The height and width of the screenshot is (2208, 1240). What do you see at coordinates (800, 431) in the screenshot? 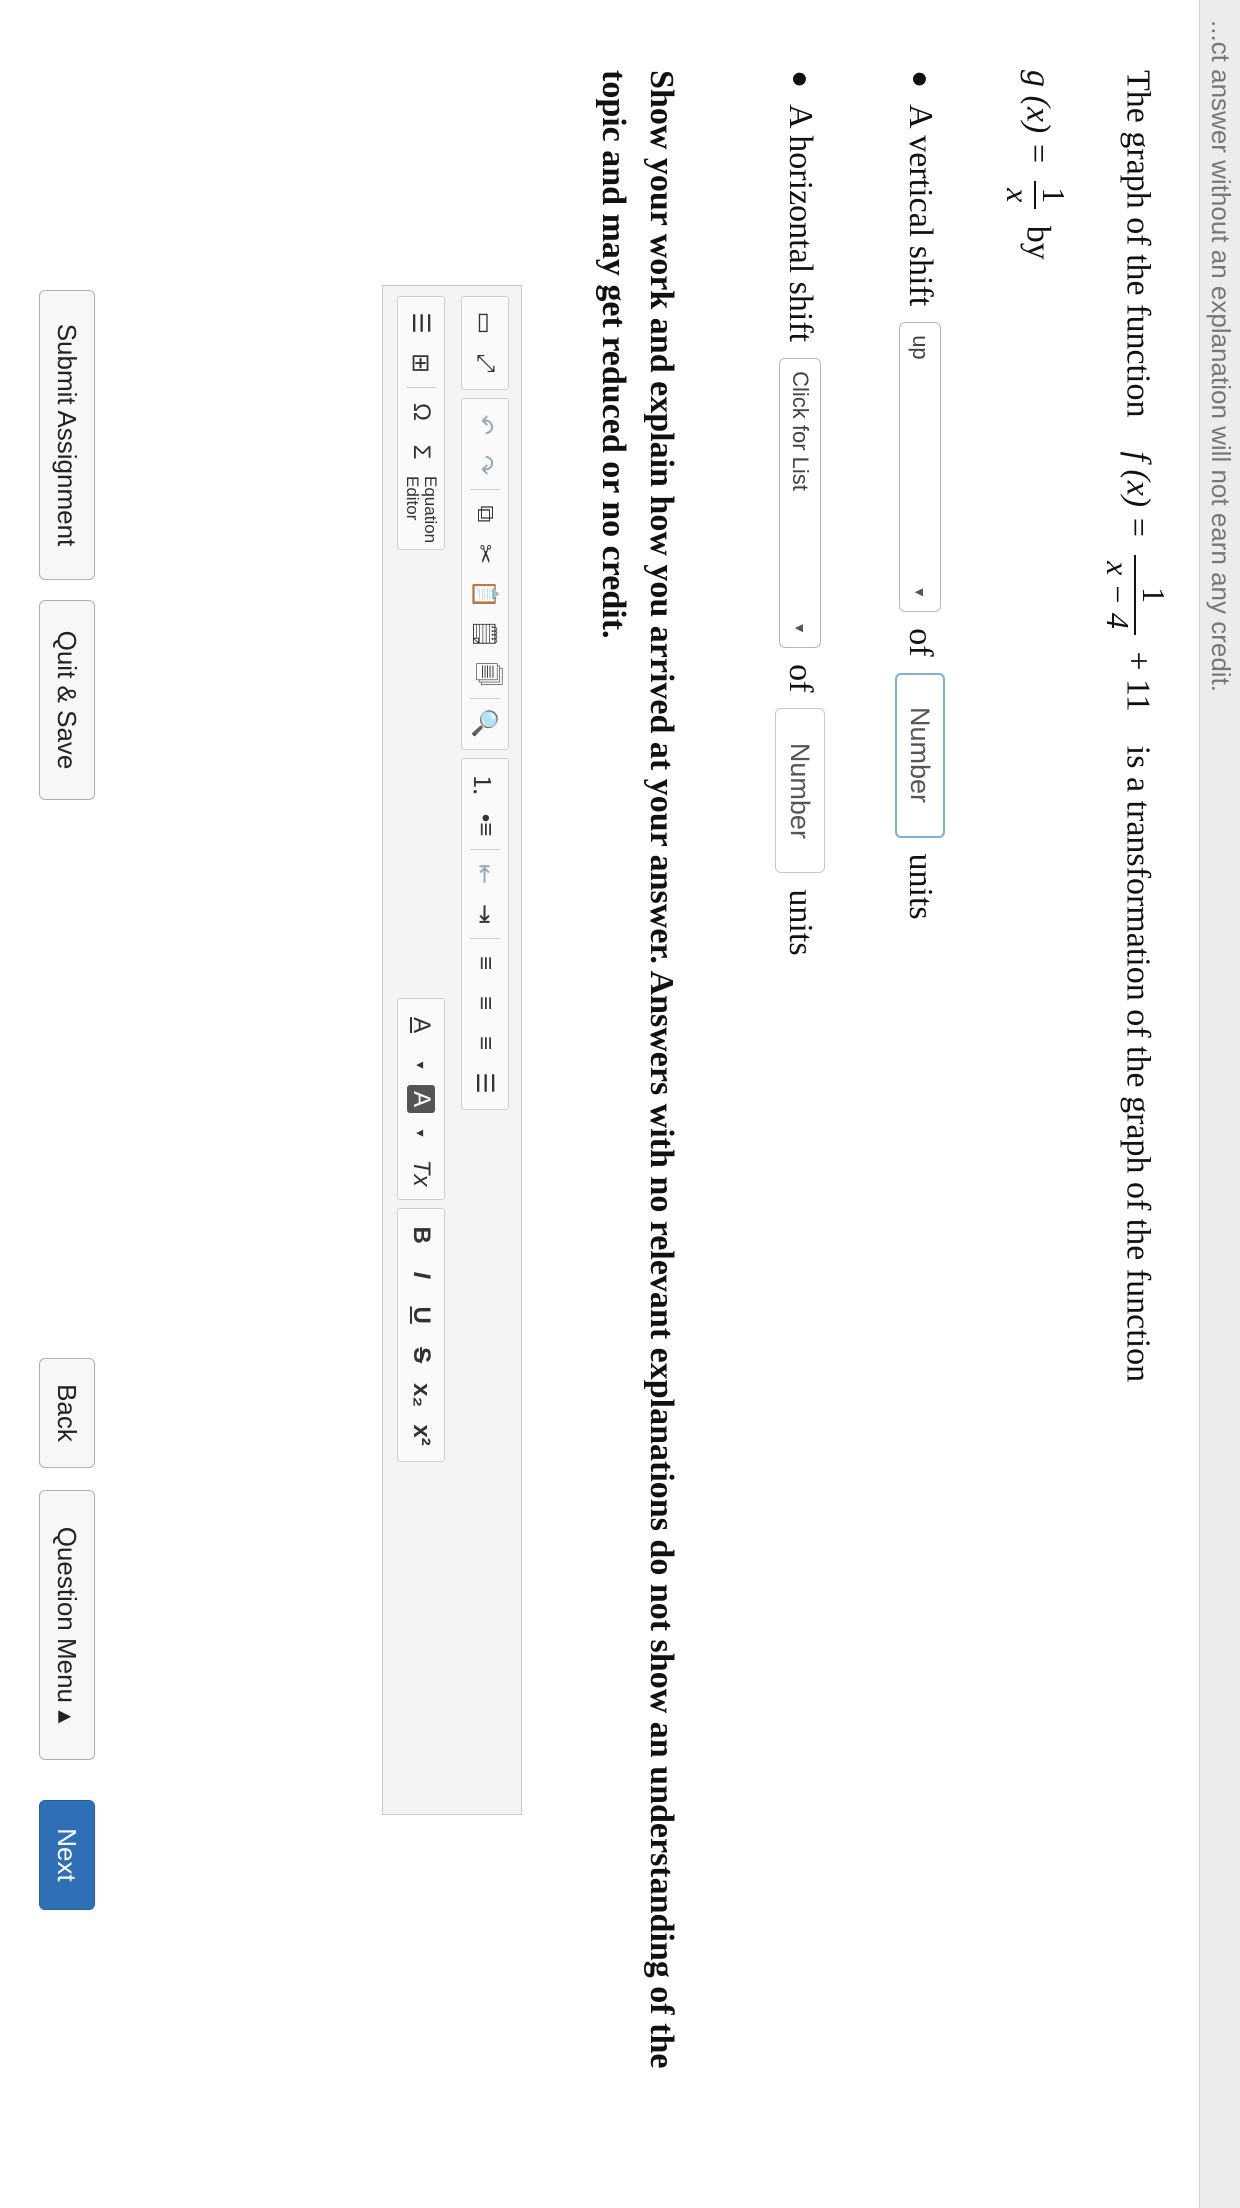
I see `horizontal-shift-select-value: Click for List` at bounding box center [800, 431].